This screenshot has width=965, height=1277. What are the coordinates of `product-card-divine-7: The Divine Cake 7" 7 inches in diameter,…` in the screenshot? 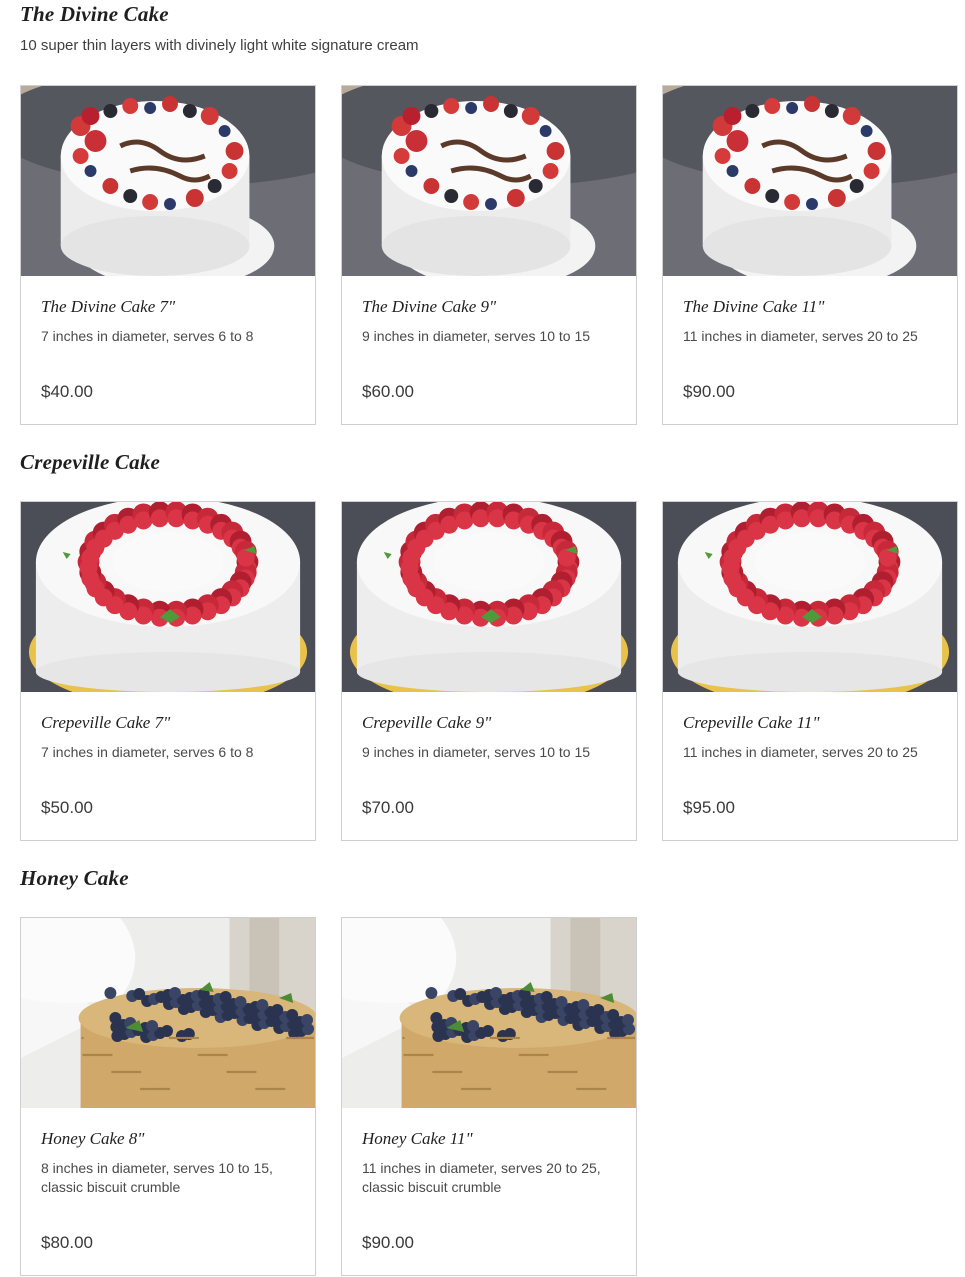 It's located at (168, 255).